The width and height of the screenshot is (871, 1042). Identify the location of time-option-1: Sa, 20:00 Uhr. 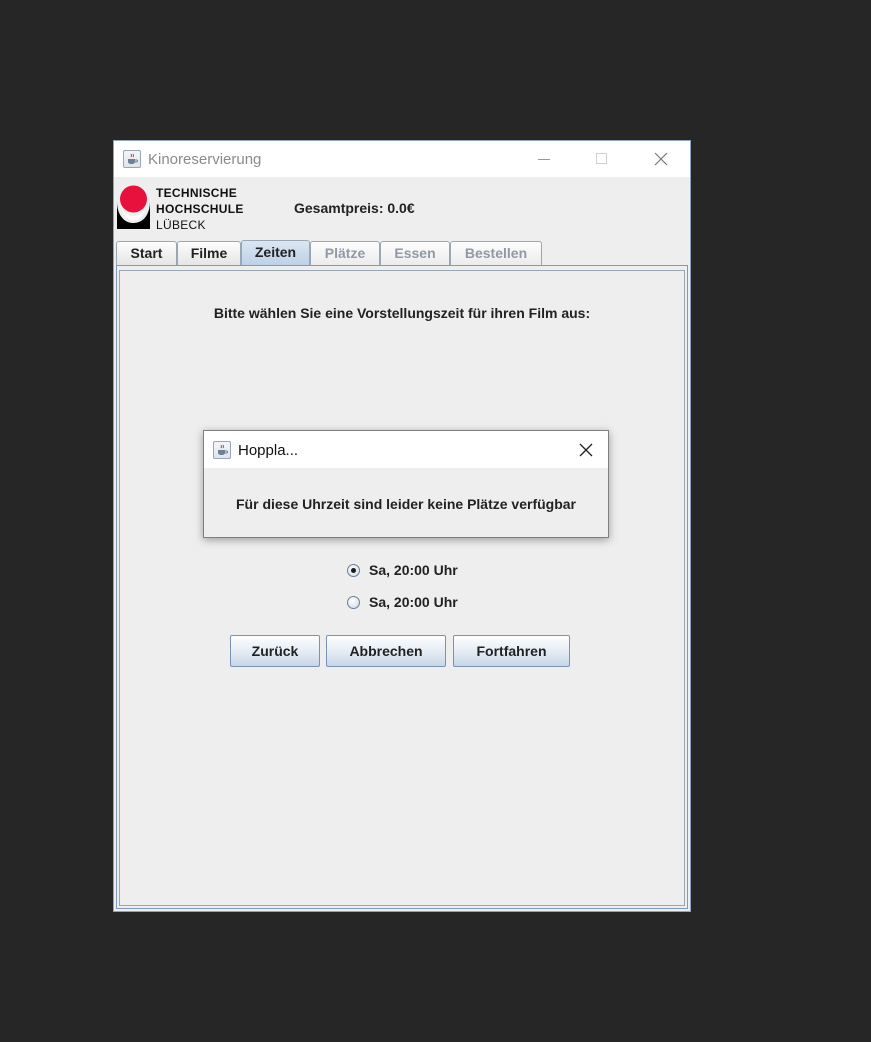
(402, 570).